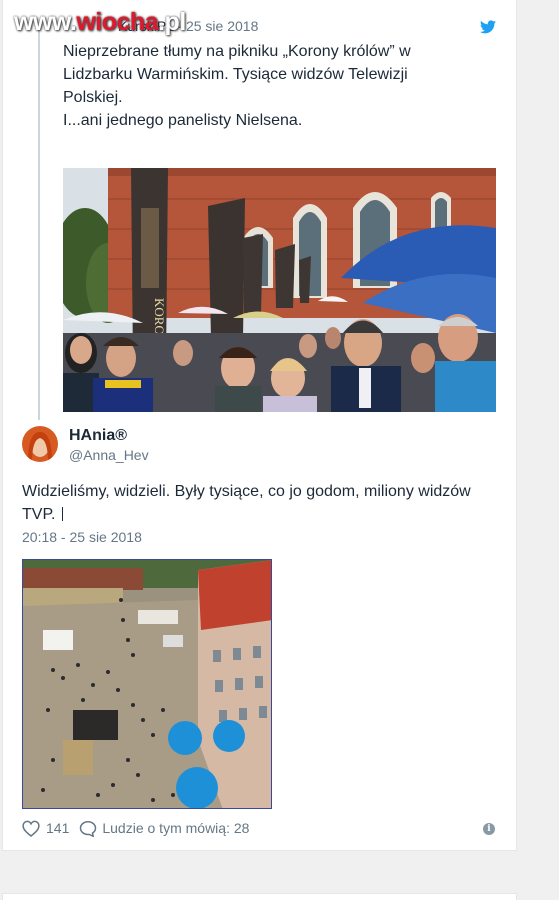 The image size is (559, 900). Describe the element at coordinates (88, 828) in the screenshot. I see `speech-bubble-icon` at that location.